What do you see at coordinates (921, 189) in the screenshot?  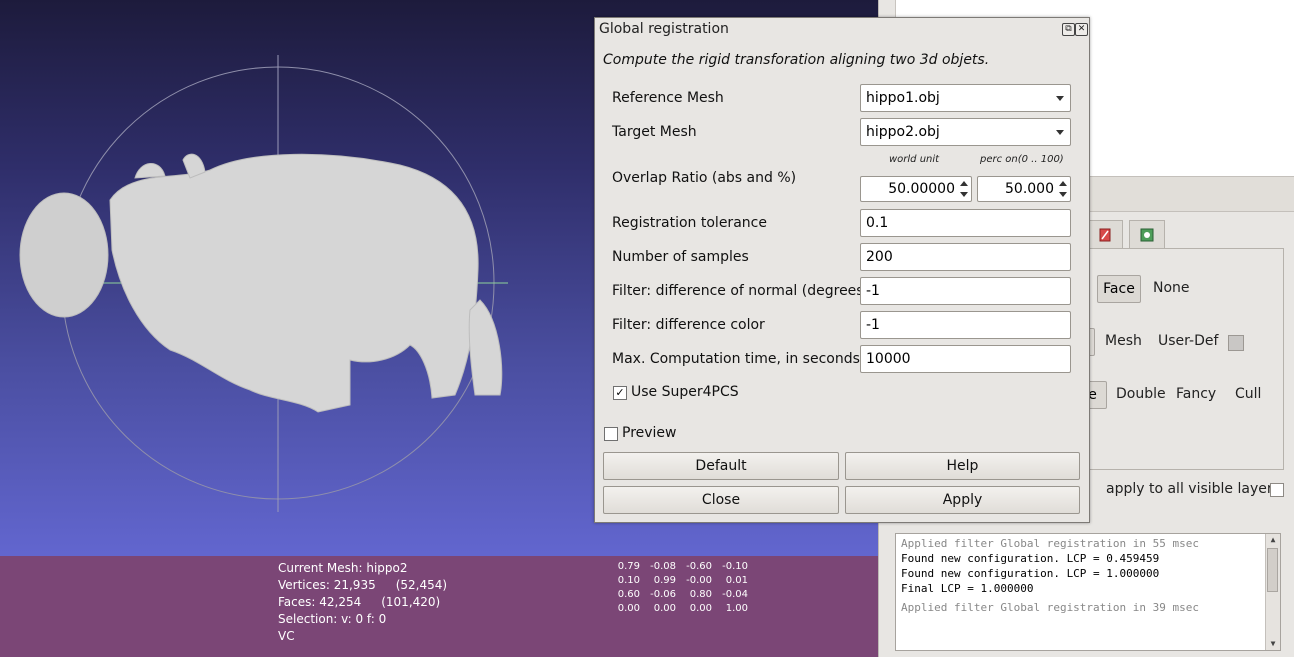 I see `overlap-abs-value: 50.00000` at bounding box center [921, 189].